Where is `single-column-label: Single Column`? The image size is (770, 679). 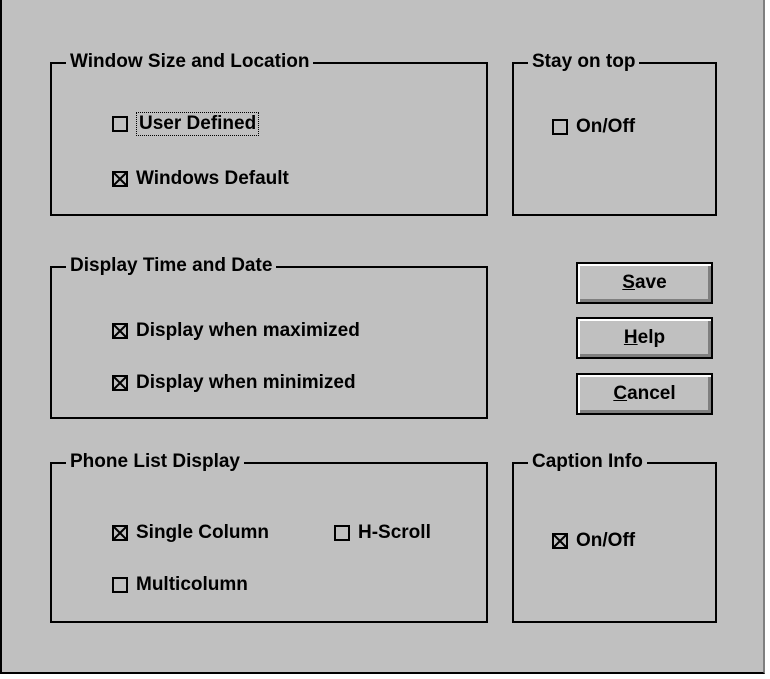
single-column-label: Single Column is located at coordinates (202, 532).